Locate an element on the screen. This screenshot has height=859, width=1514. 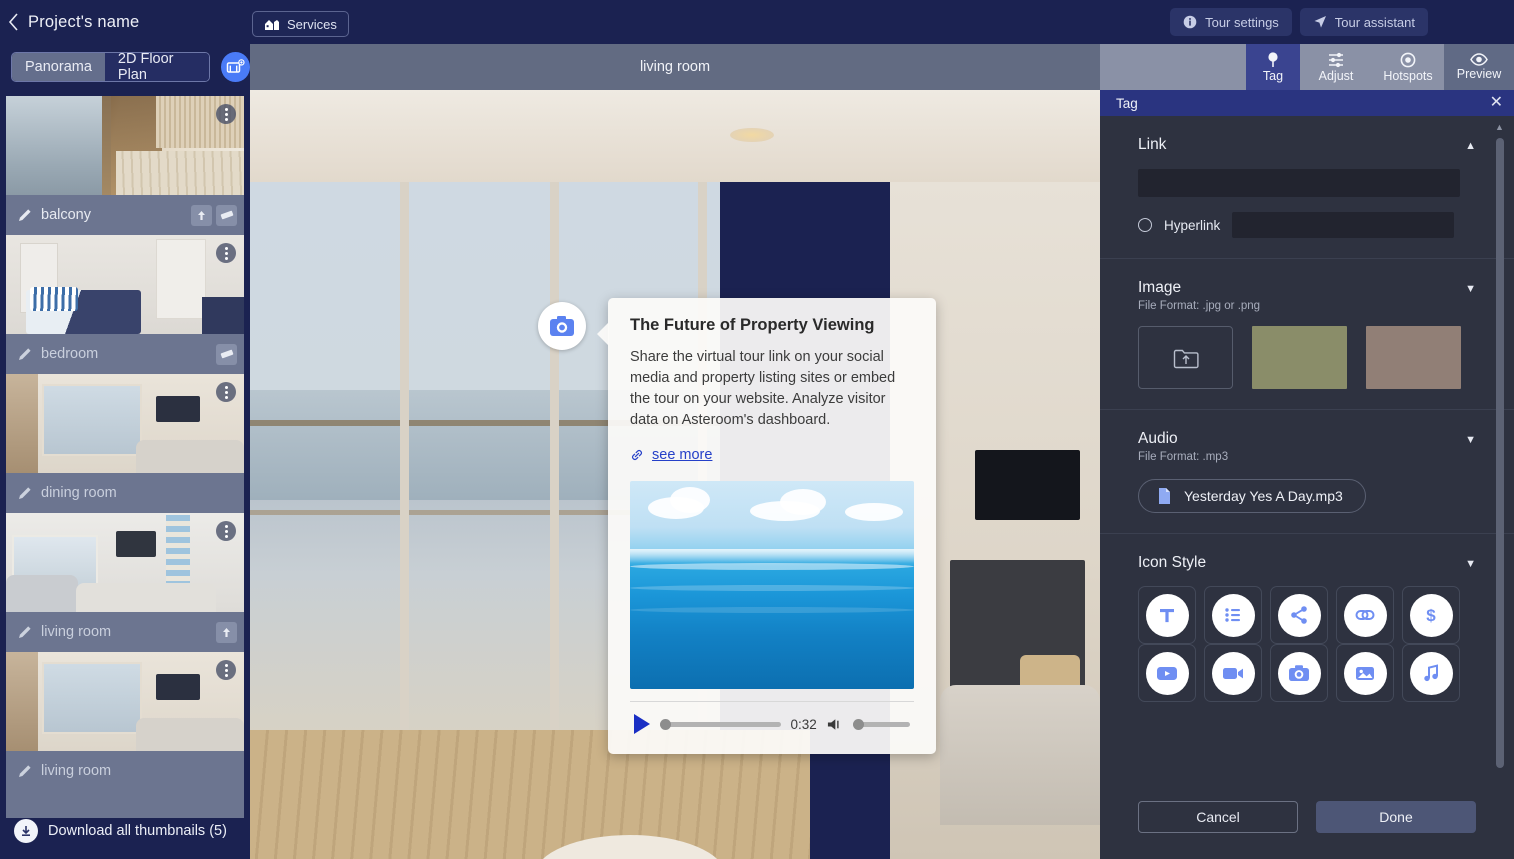
icon-option-list is located at coordinates (1233, 615).